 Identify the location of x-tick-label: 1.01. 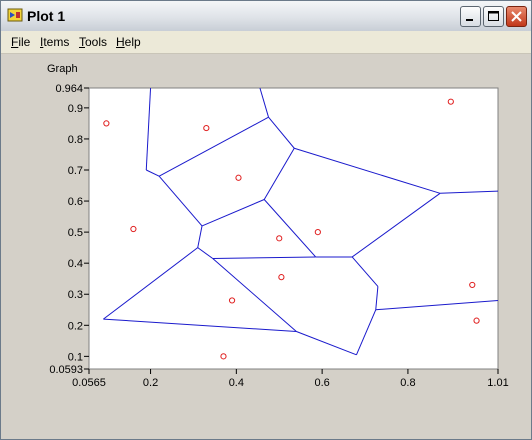
(497, 383).